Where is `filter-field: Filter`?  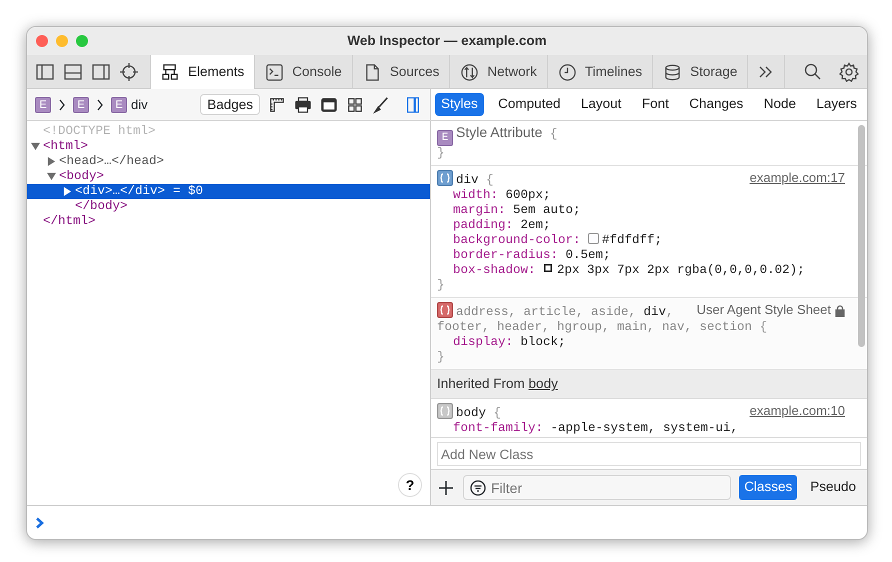 filter-field: Filter is located at coordinates (597, 487).